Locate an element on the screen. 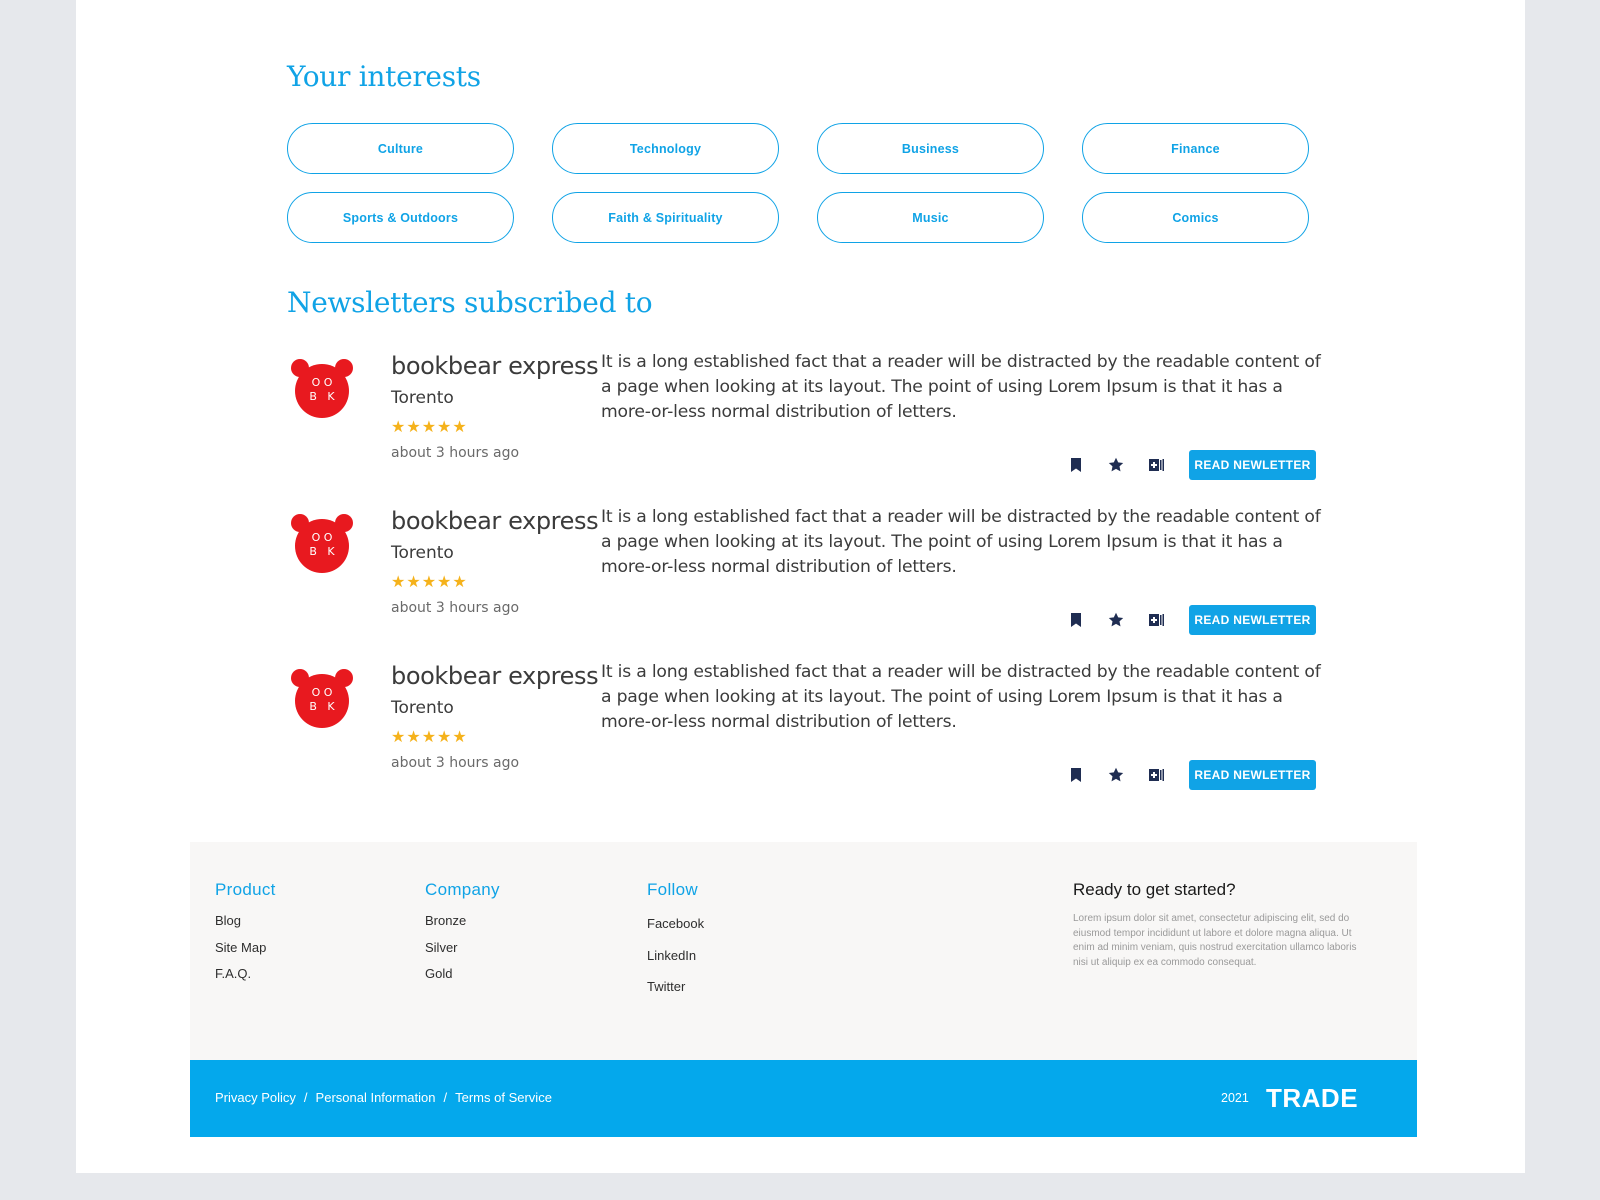 This screenshot has height=1200, width=1600. interest-chip-faith-spirituality: Faith & Spirituality is located at coordinates (665, 217).